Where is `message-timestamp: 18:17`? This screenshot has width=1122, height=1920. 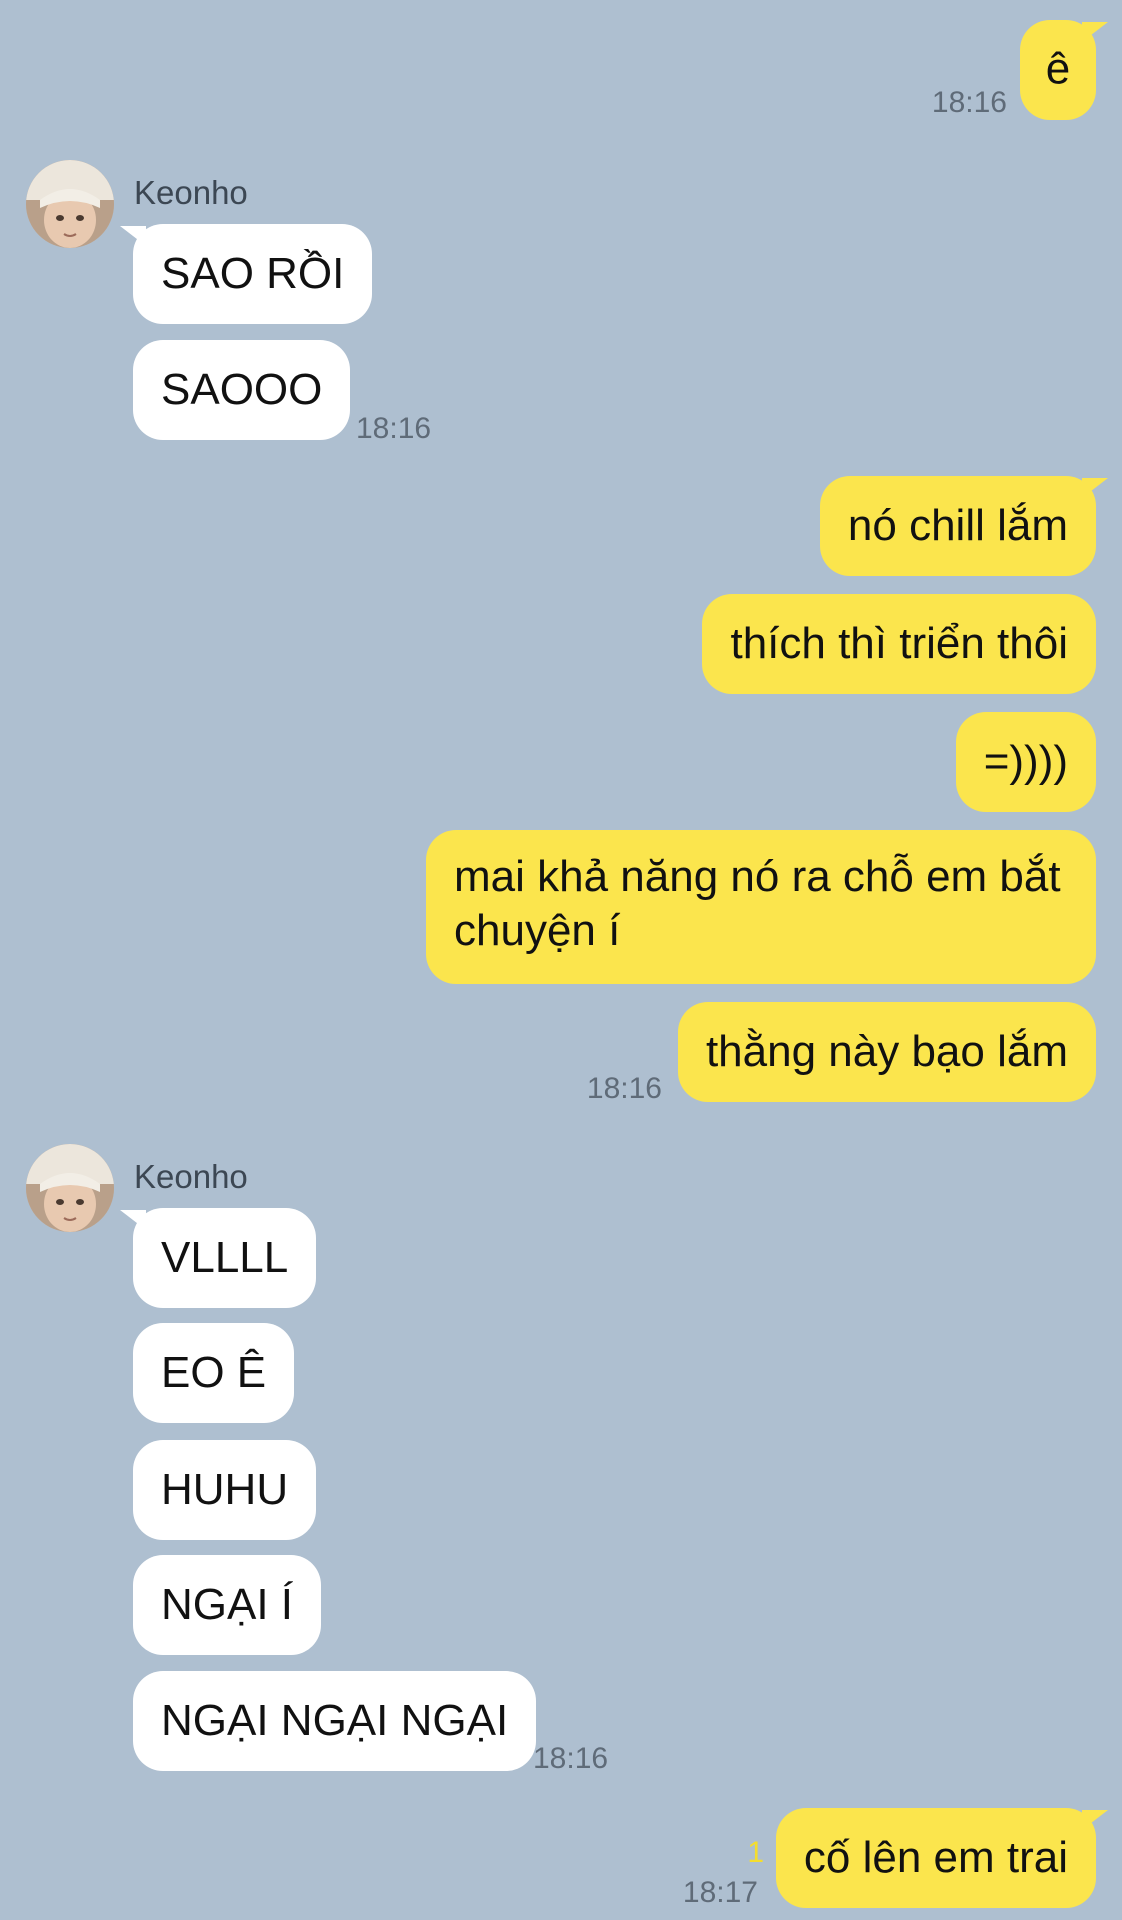 message-timestamp: 18:17 is located at coordinates (720, 1892).